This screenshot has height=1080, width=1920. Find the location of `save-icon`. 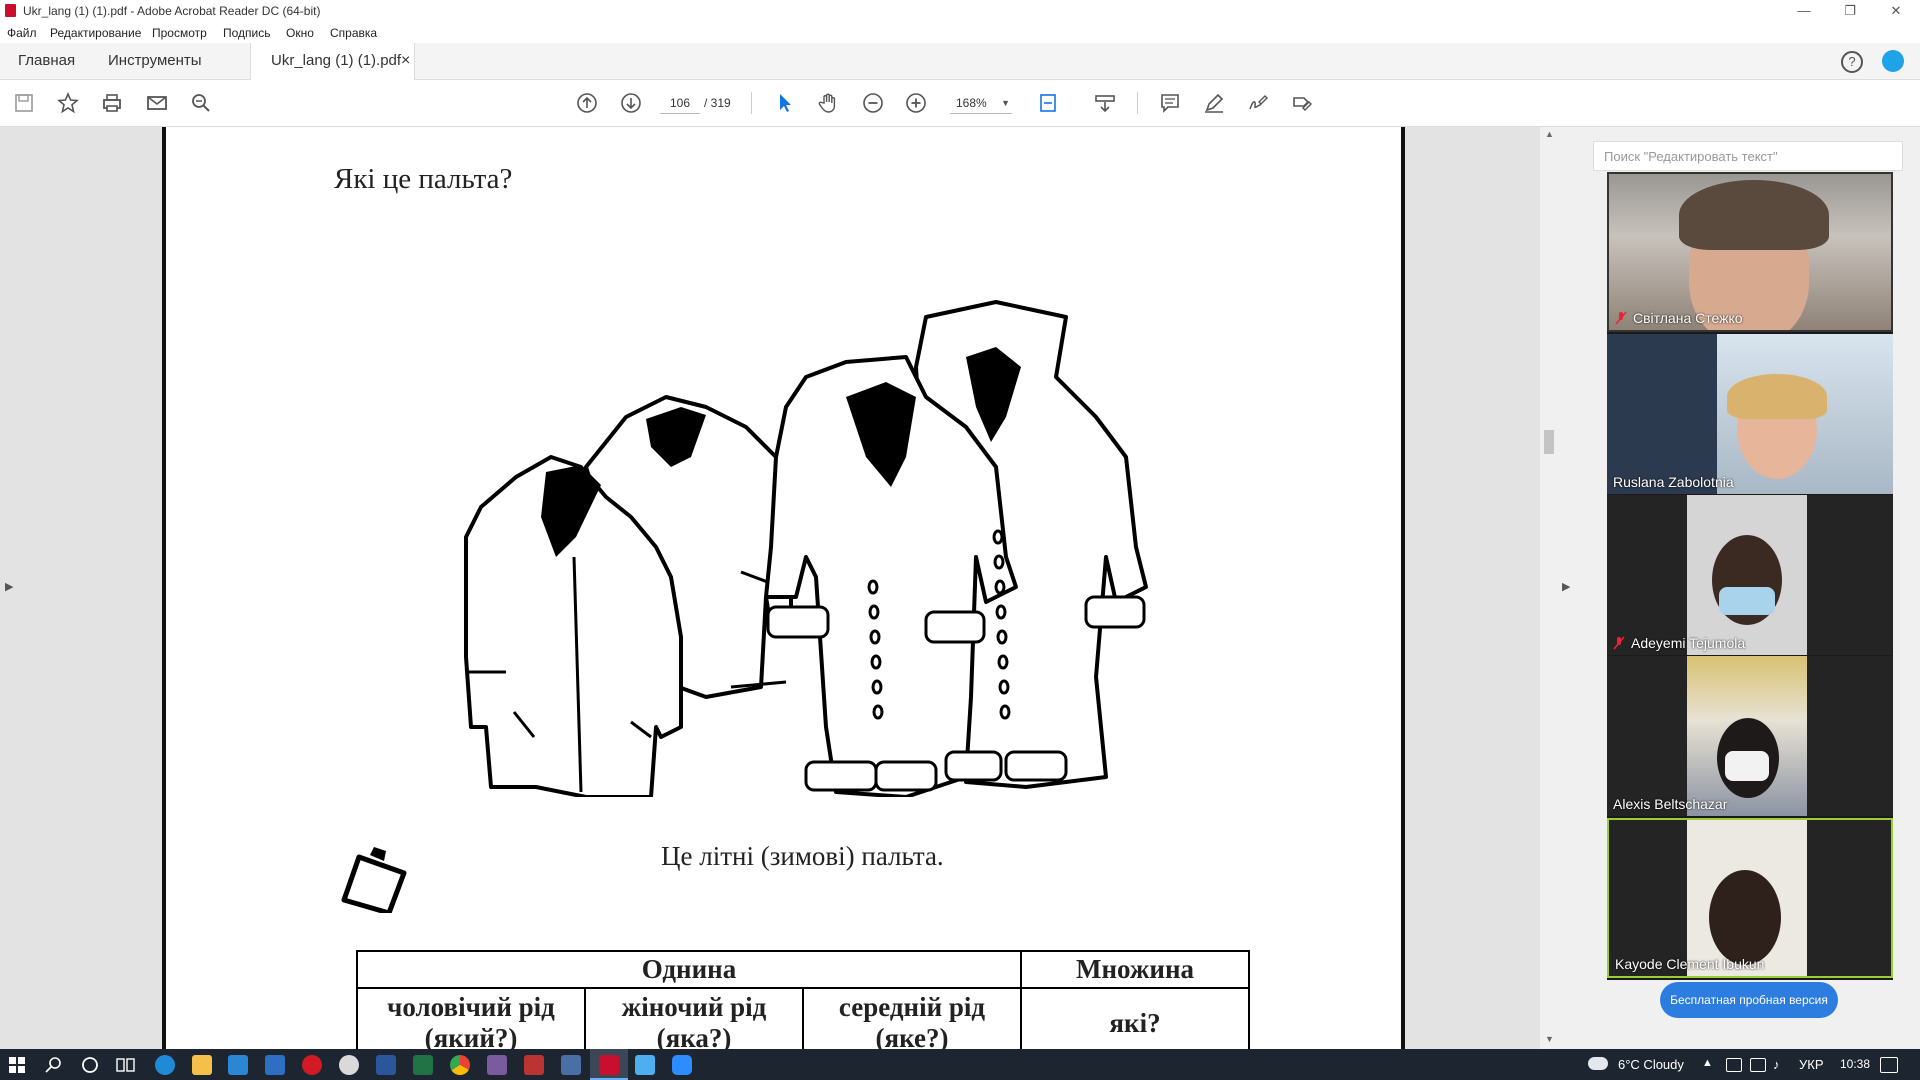

save-icon is located at coordinates (24, 103).